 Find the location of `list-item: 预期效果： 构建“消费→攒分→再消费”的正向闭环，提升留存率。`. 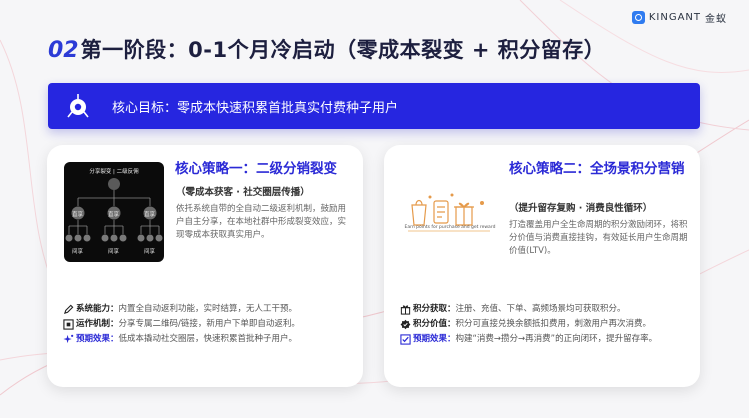

list-item: 预期效果： 构建“消费→攒分→再消费”的正向闭环，提升留存率。 is located at coordinates (545, 339).